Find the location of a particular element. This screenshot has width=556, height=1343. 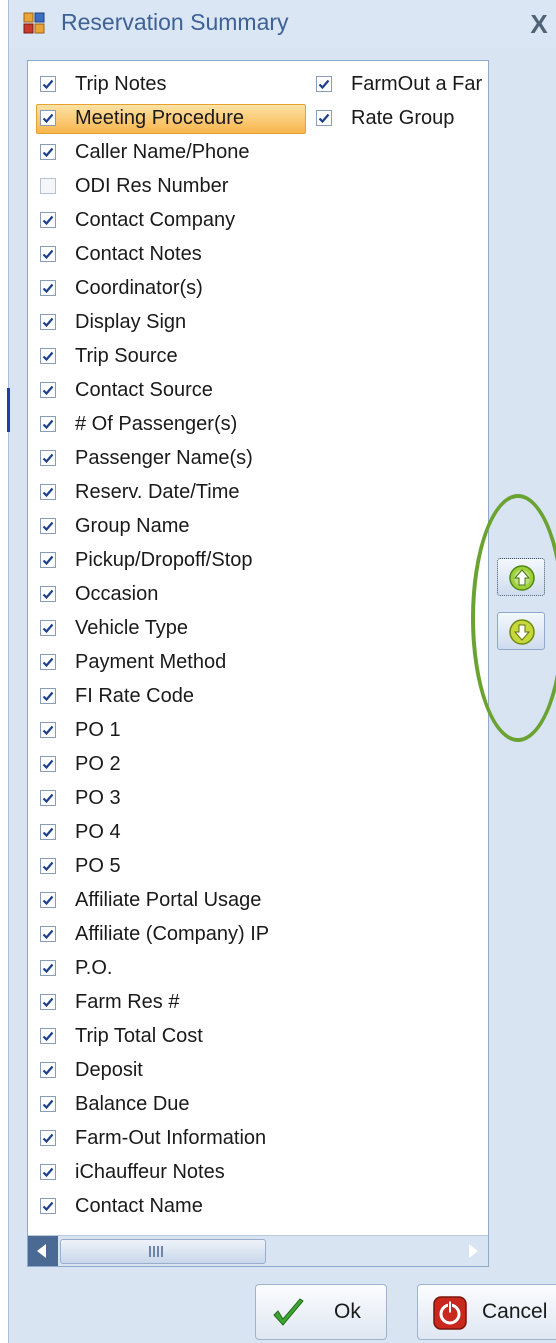

checklist-item-coordinator-s: Coordinator(s) is located at coordinates (170, 288).